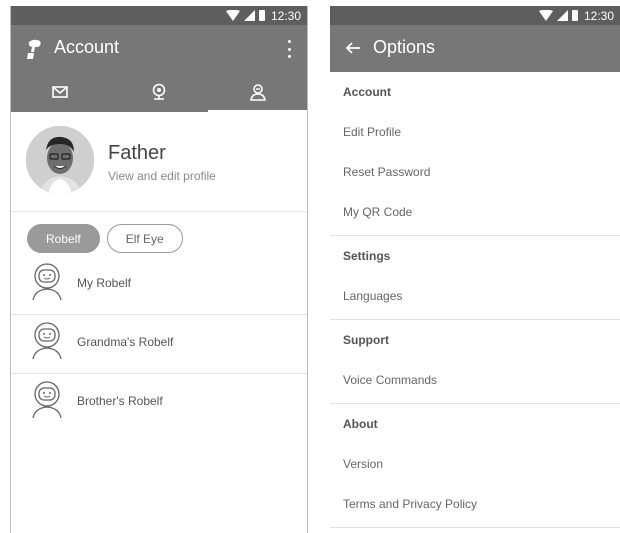  Describe the element at coordinates (144, 238) in the screenshot. I see `chip-elf-eye: Elf Eye` at that location.